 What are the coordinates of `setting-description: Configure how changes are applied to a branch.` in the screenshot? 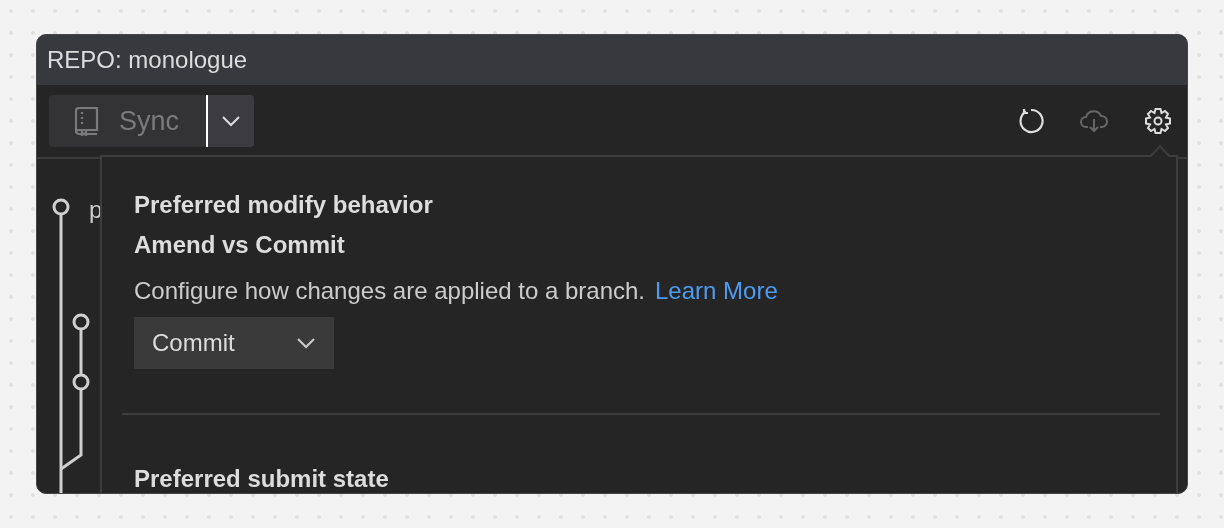 It's located at (389, 291).